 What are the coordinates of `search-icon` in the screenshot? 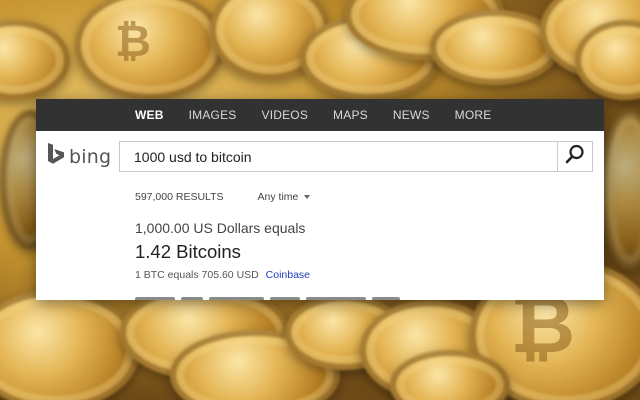 It's located at (575, 156).